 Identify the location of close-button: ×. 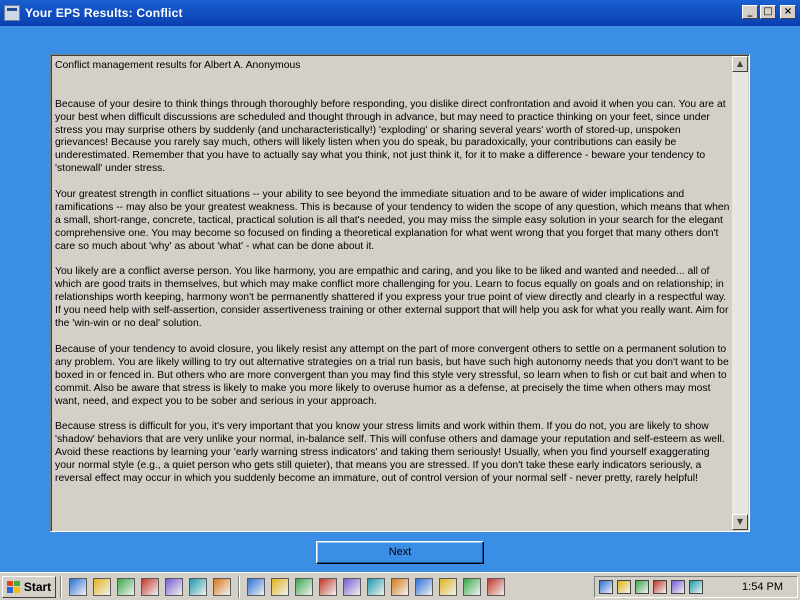
(788, 12).